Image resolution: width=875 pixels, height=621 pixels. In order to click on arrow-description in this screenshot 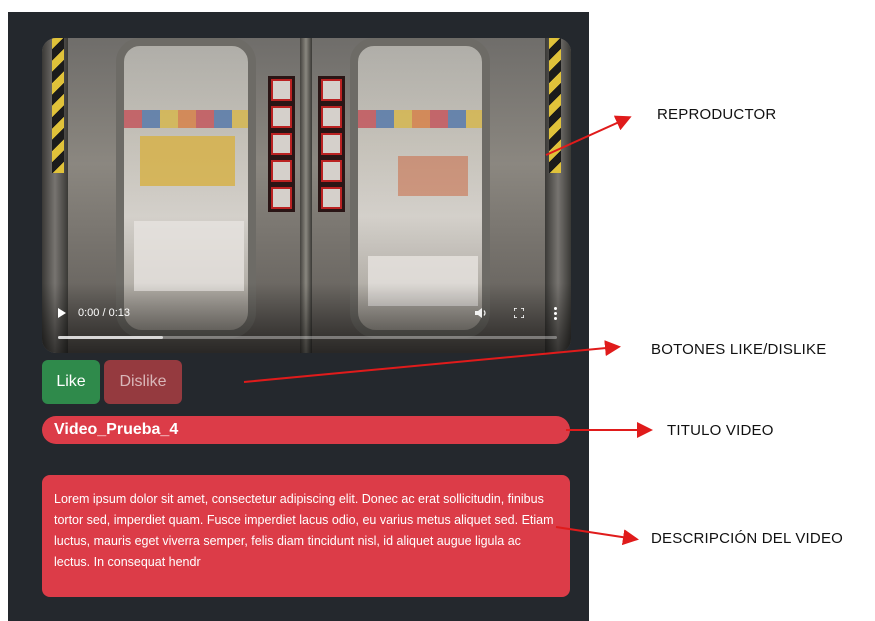, I will do `click(597, 536)`.